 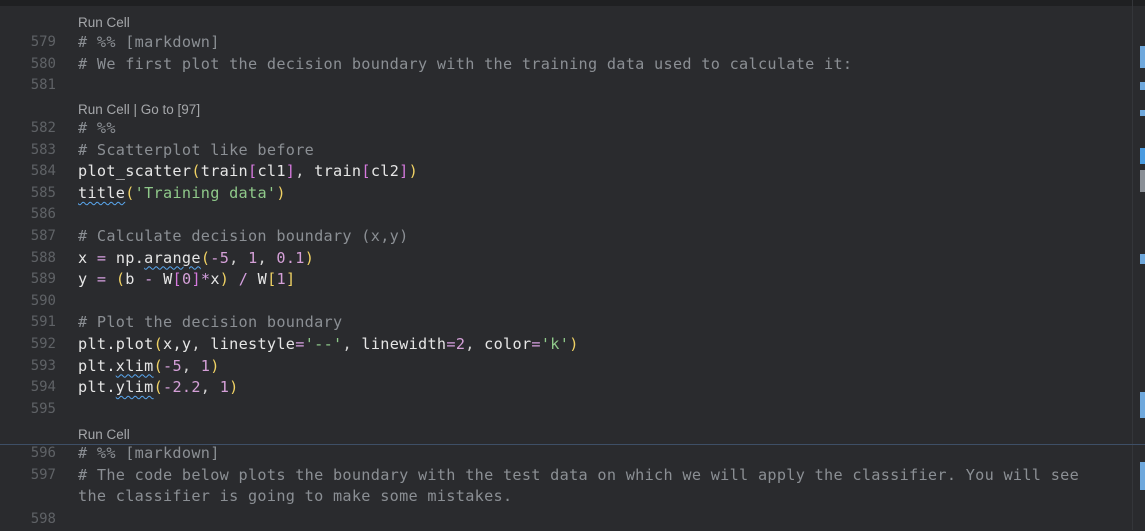 I want to click on token-identifier: np., so click(x=130, y=257).